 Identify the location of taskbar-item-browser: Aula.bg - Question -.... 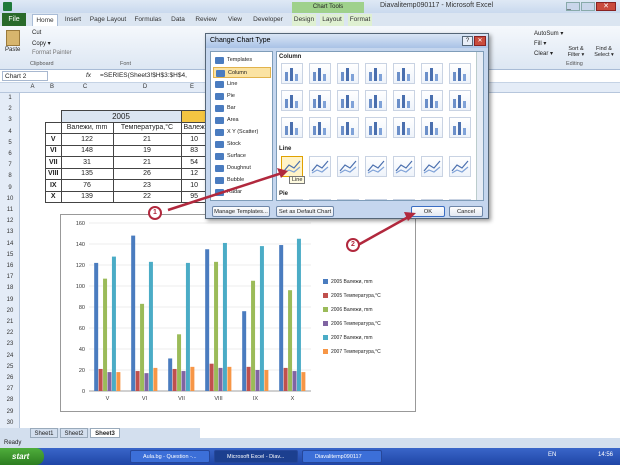
(170, 456).